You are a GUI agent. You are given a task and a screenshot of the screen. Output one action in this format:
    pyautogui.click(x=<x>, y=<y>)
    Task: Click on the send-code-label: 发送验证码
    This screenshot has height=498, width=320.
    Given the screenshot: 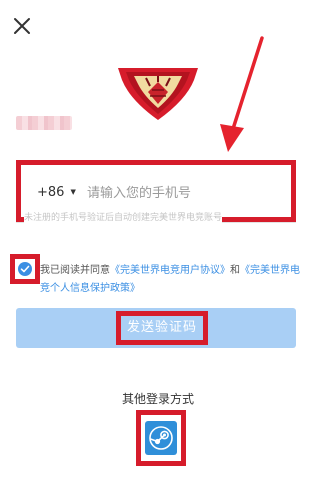 What is the action you would take?
    pyautogui.click(x=161, y=327)
    